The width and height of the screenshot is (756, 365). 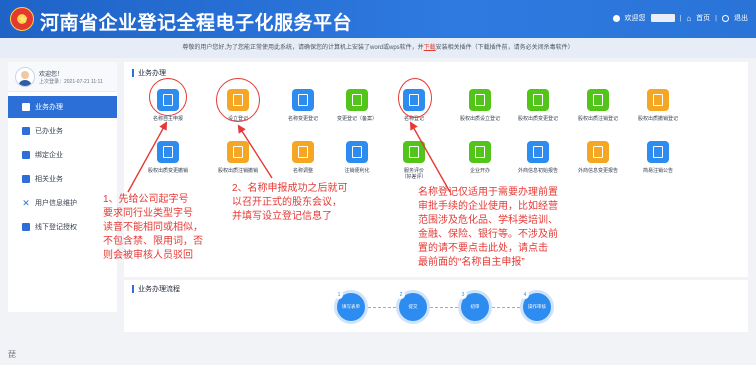 What do you see at coordinates (290, 202) in the screenshot?
I see `annotation-after-declare: 2、名称申报成功之后就可 以召开正式的股东会议， 并填写设立登记信息了` at bounding box center [290, 202].